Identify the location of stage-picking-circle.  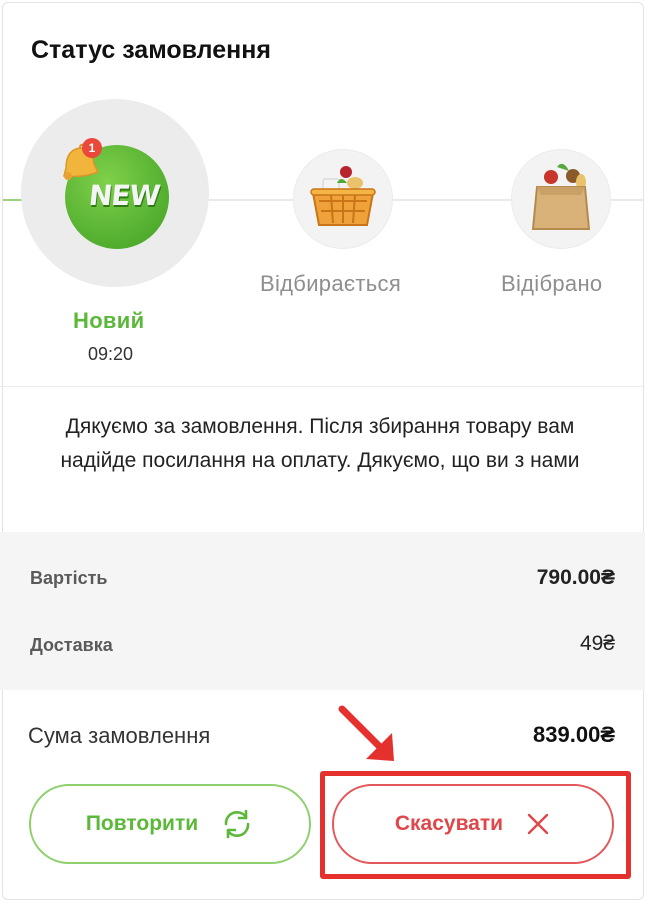
(343, 199).